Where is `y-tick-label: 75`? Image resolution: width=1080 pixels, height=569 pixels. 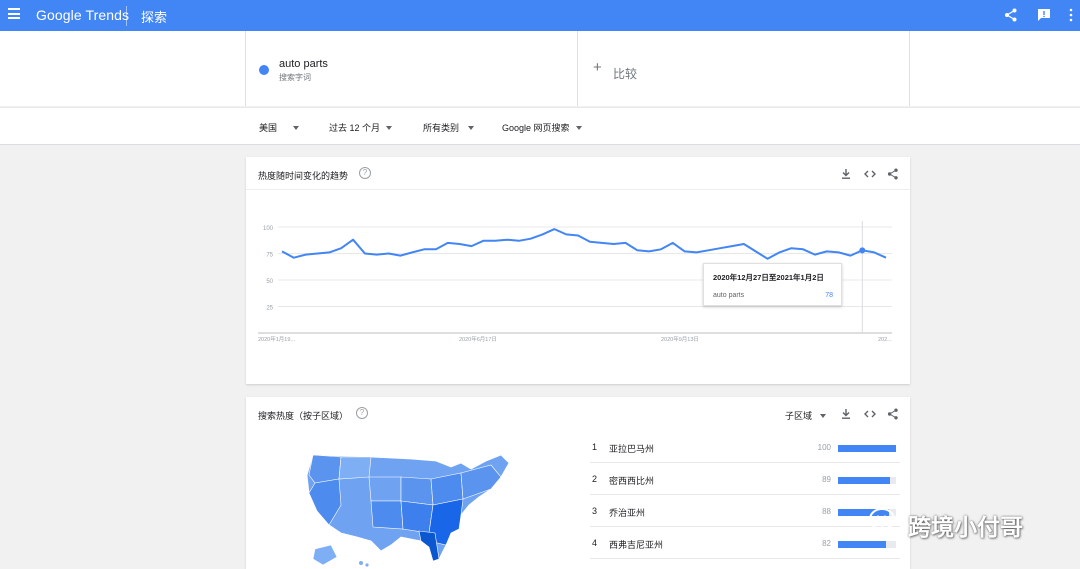 y-tick-label: 75 is located at coordinates (269, 256).